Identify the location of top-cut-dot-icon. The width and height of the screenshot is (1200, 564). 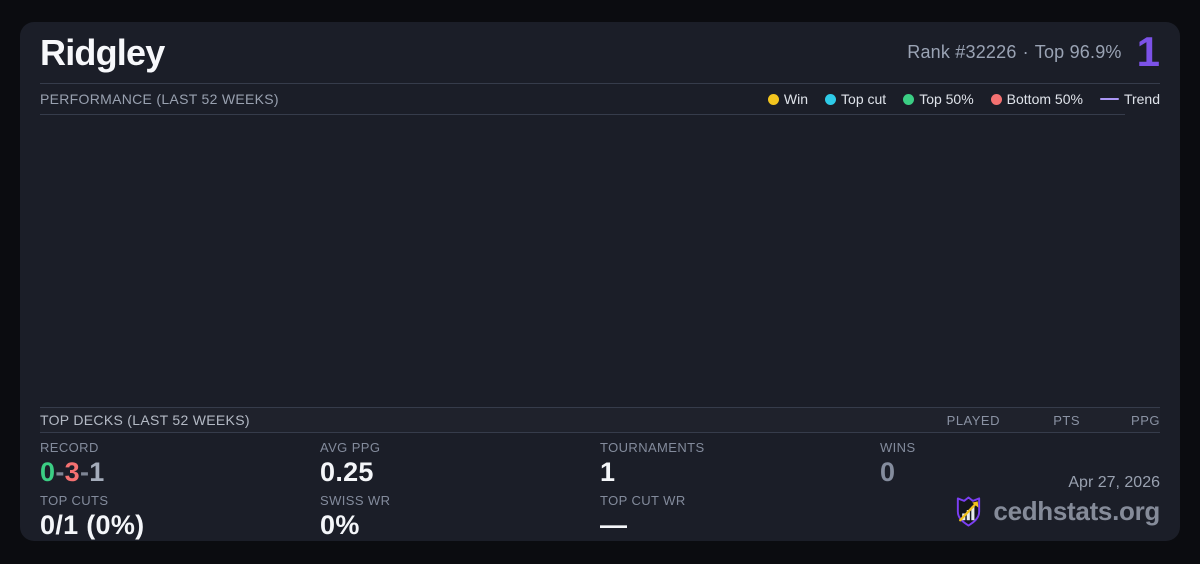
(831, 99).